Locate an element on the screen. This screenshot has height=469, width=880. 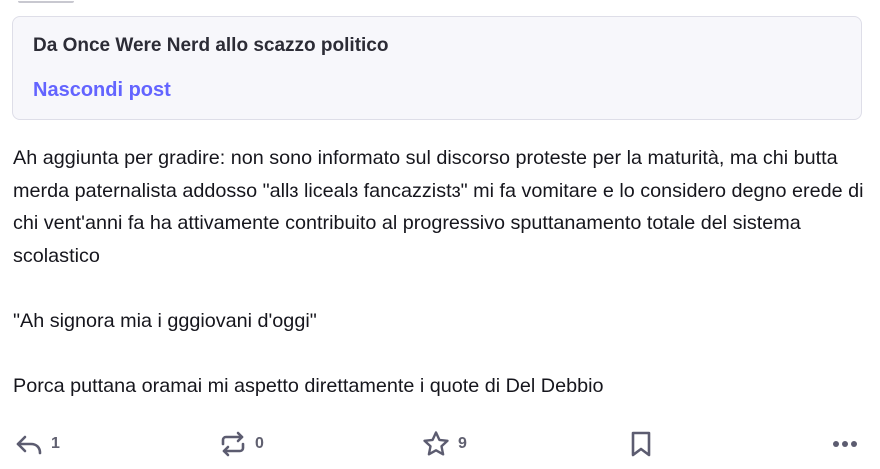
boost-button: 0 is located at coordinates (241, 444).